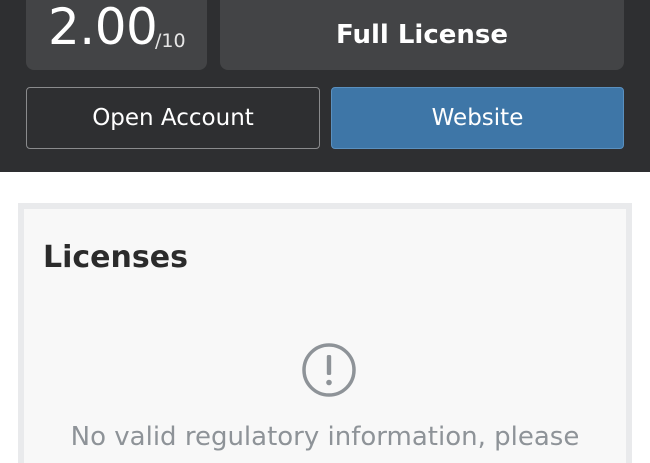 The image size is (650, 463). What do you see at coordinates (173, 118) in the screenshot?
I see `open-account-button: Open Account` at bounding box center [173, 118].